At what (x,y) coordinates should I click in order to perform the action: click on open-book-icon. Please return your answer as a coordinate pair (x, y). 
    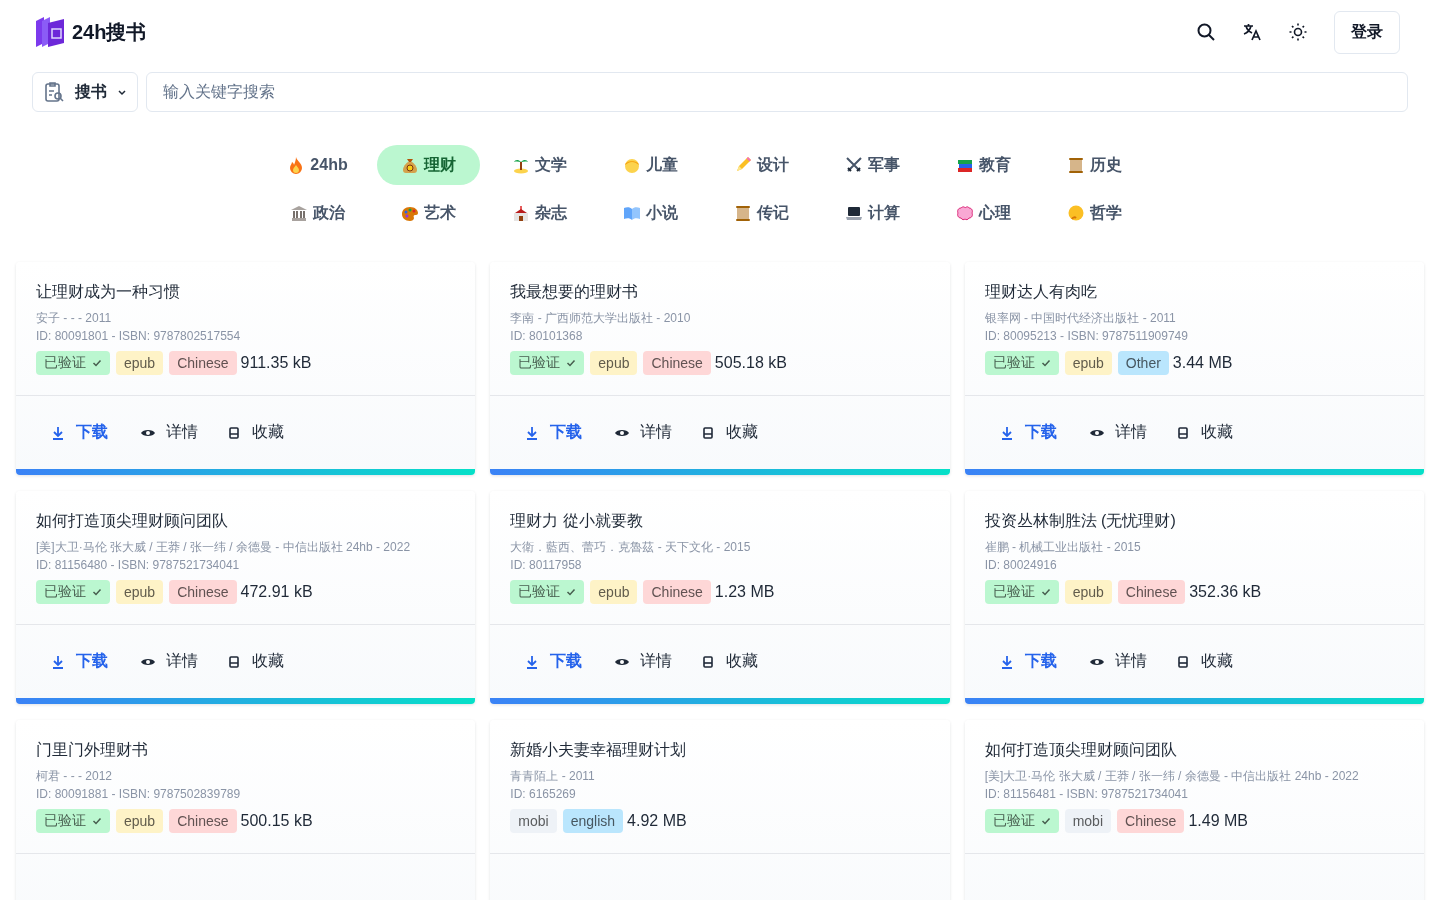
    Looking at the image, I should click on (632, 213).